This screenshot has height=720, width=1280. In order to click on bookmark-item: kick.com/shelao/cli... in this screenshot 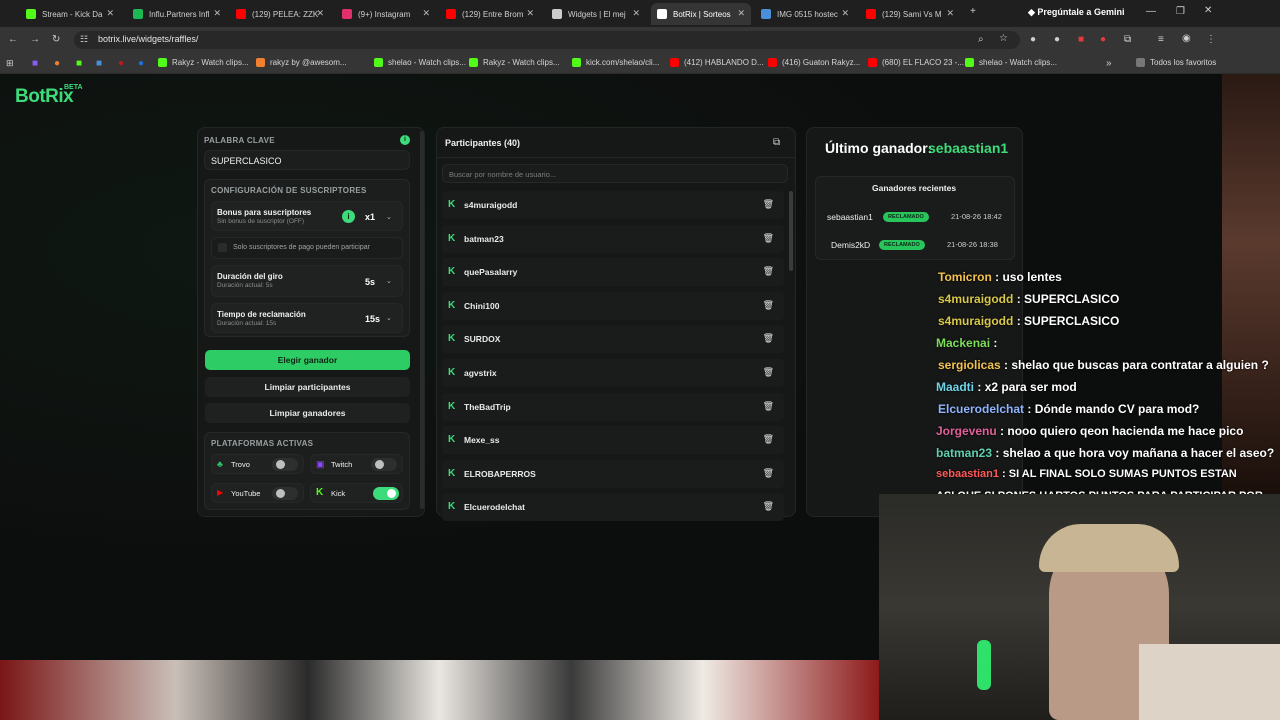, I will do `click(615, 62)`.